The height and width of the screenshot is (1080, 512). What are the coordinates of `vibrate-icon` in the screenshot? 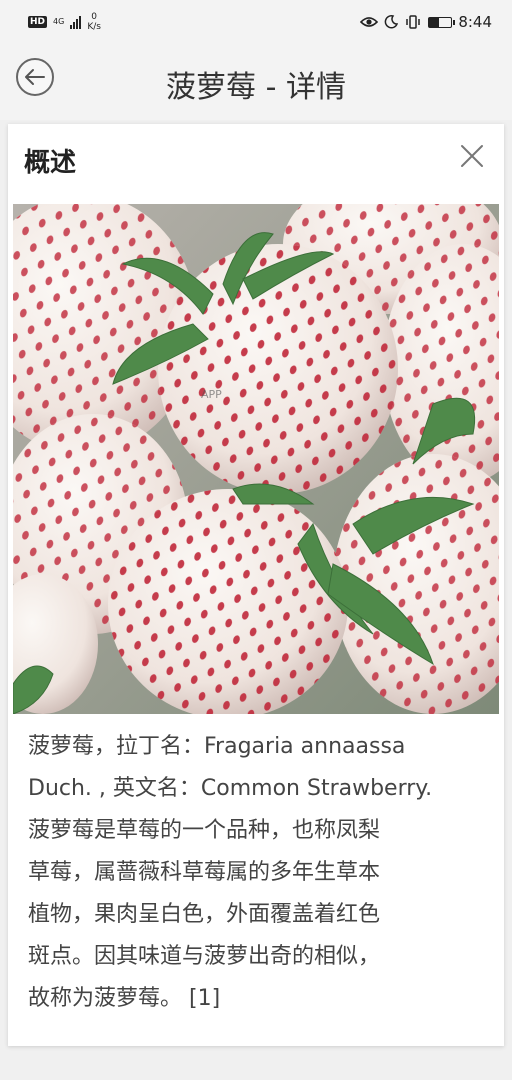 It's located at (413, 22).